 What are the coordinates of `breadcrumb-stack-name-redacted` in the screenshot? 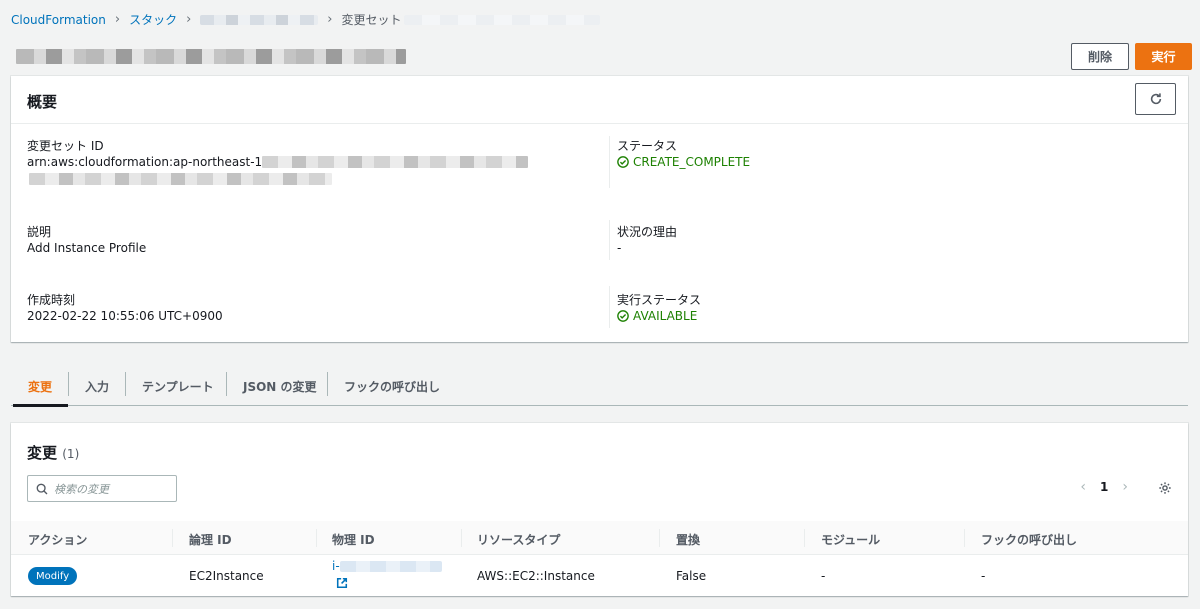 It's located at (259, 19).